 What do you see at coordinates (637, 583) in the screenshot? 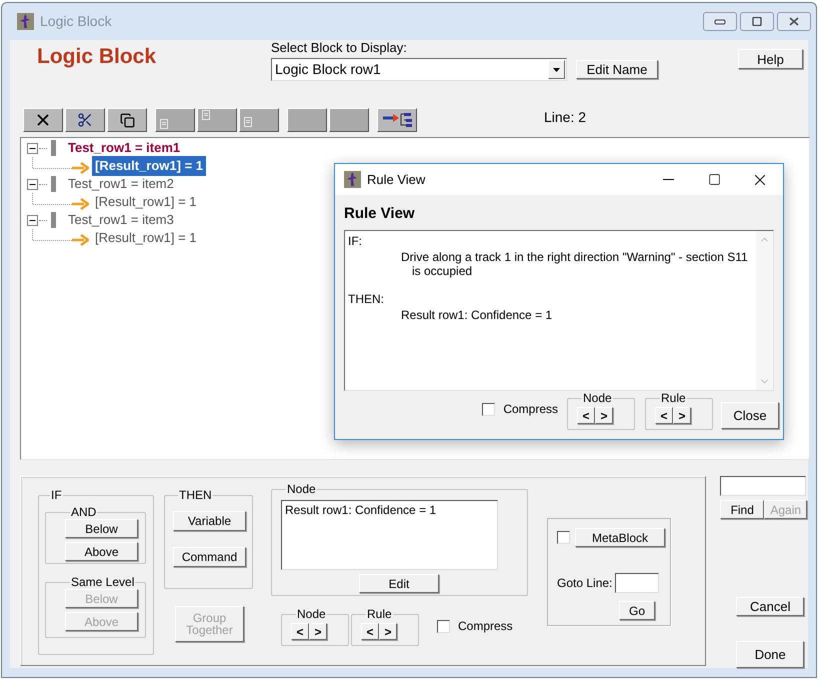
I see `goto-line-field` at bounding box center [637, 583].